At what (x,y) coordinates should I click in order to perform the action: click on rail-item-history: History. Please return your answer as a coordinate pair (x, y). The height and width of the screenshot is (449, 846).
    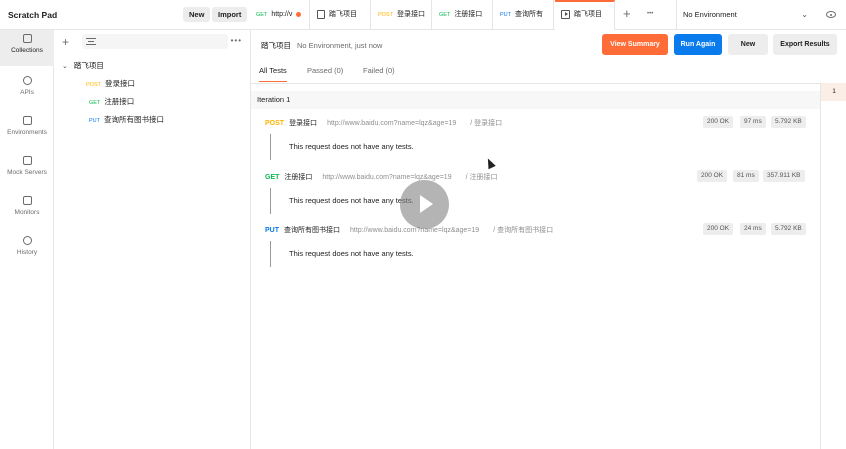
    Looking at the image, I should click on (27, 250).